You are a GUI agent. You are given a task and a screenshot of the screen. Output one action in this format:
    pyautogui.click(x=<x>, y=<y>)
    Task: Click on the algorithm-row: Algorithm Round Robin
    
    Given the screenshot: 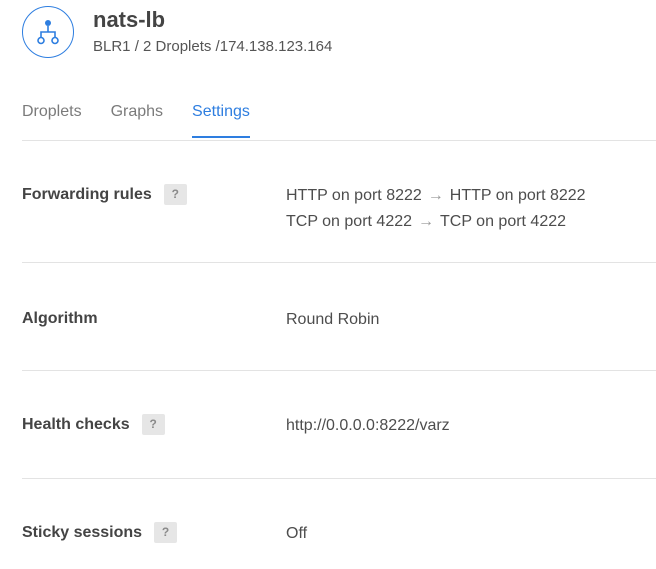 What is the action you would take?
    pyautogui.click(x=339, y=320)
    